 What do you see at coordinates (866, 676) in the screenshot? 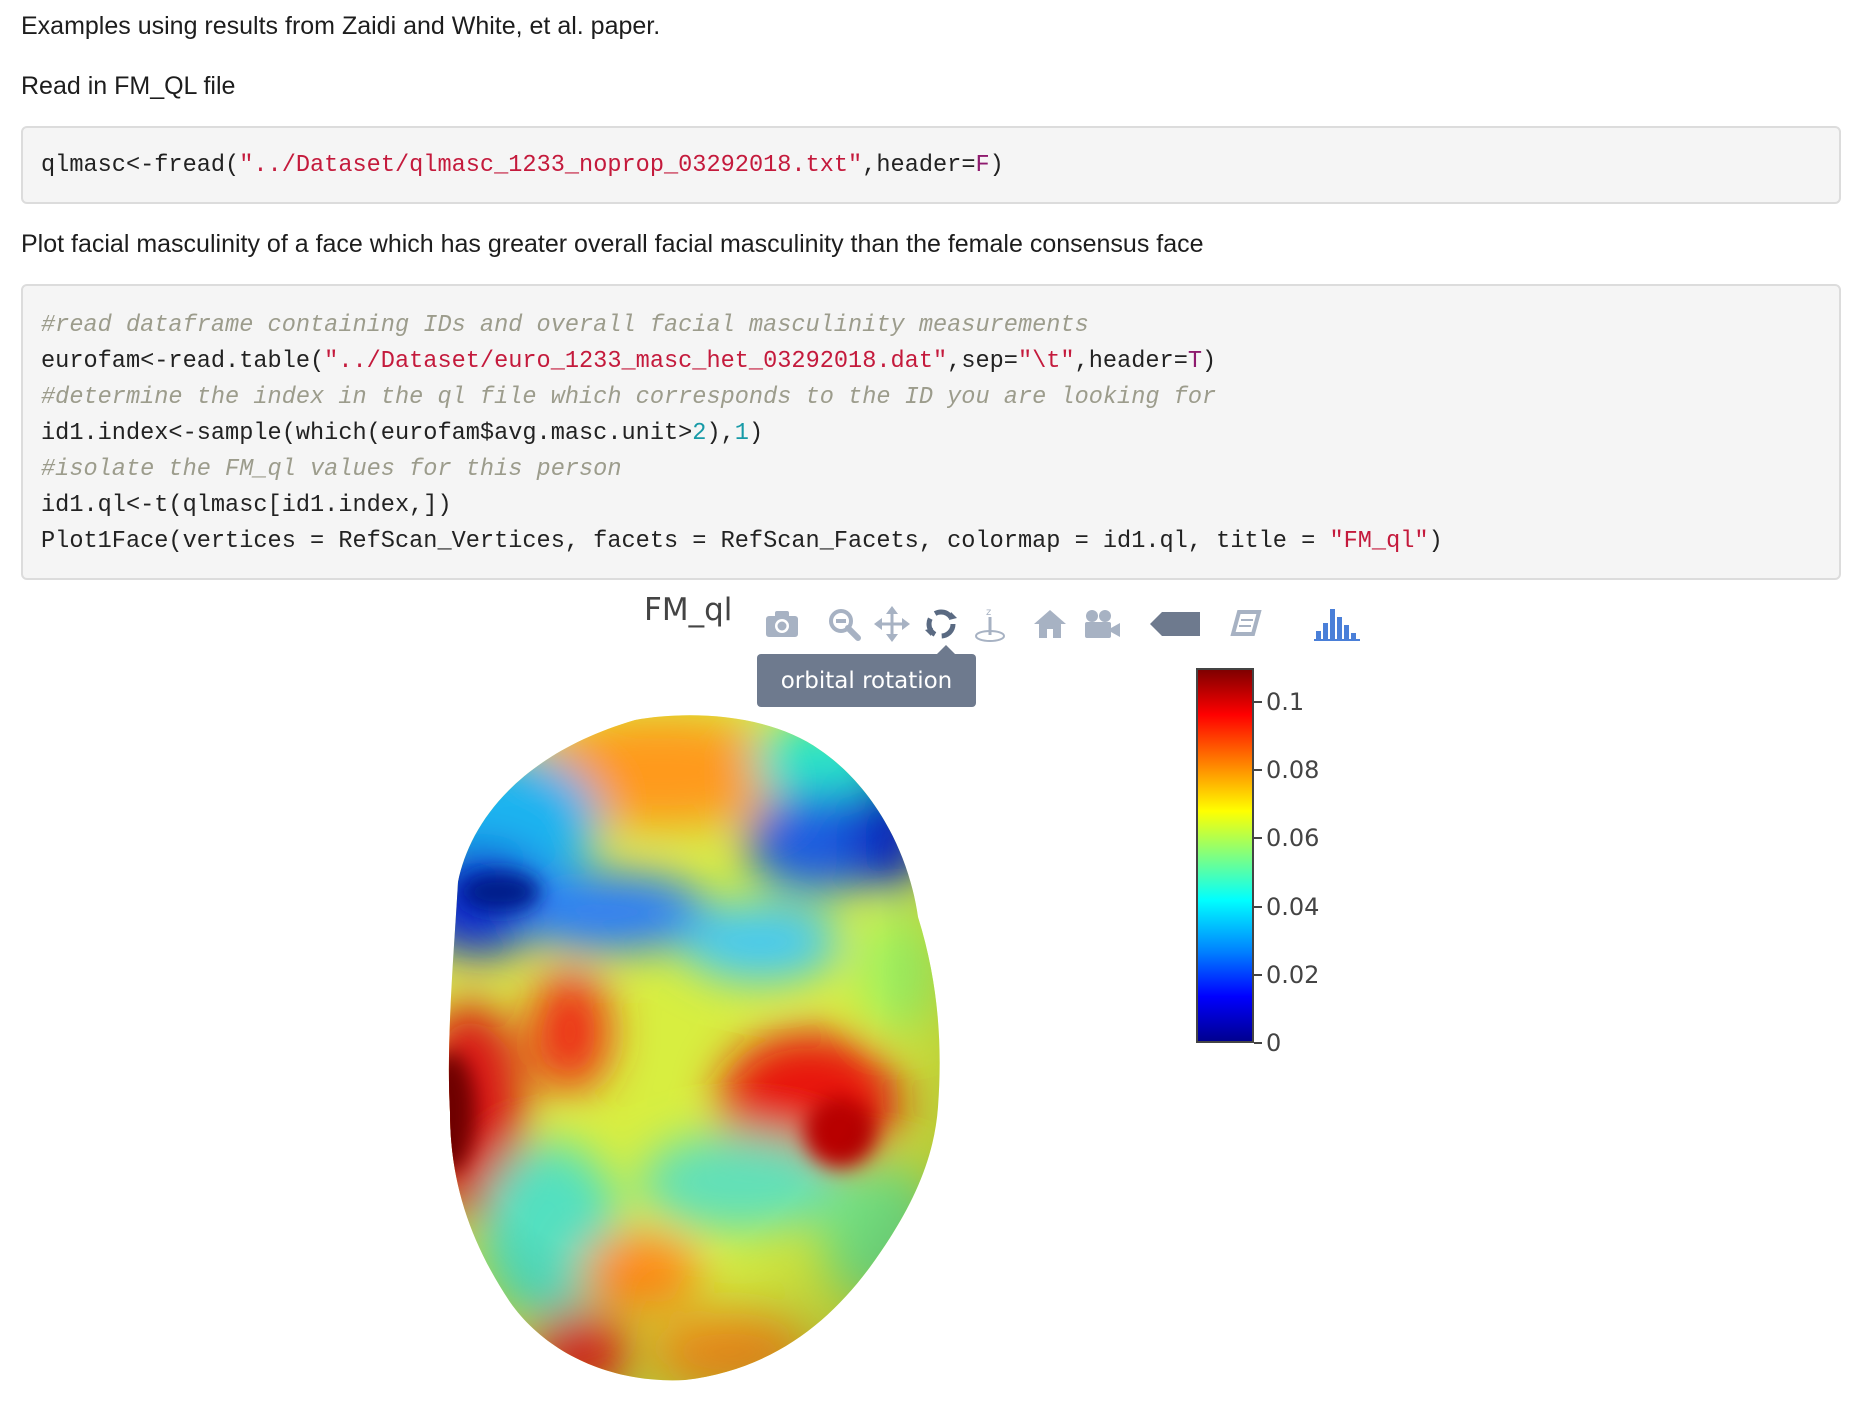
I see `tooltip-orbital-rotation: orbital rotation` at bounding box center [866, 676].